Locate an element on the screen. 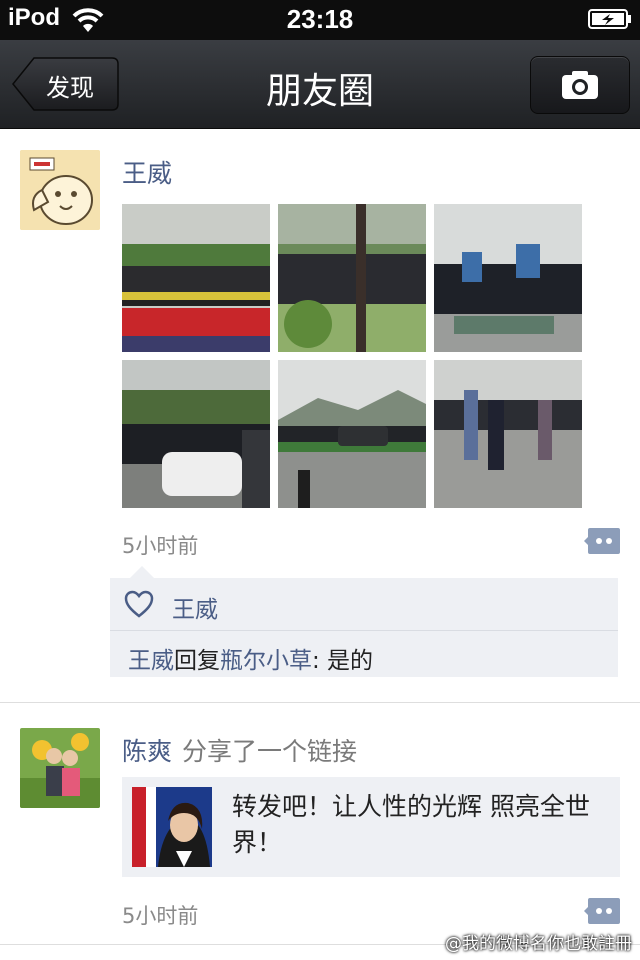 This screenshot has height=960, width=640. watermark: @我的微博名你也敢註冊 is located at coordinates (538, 944).